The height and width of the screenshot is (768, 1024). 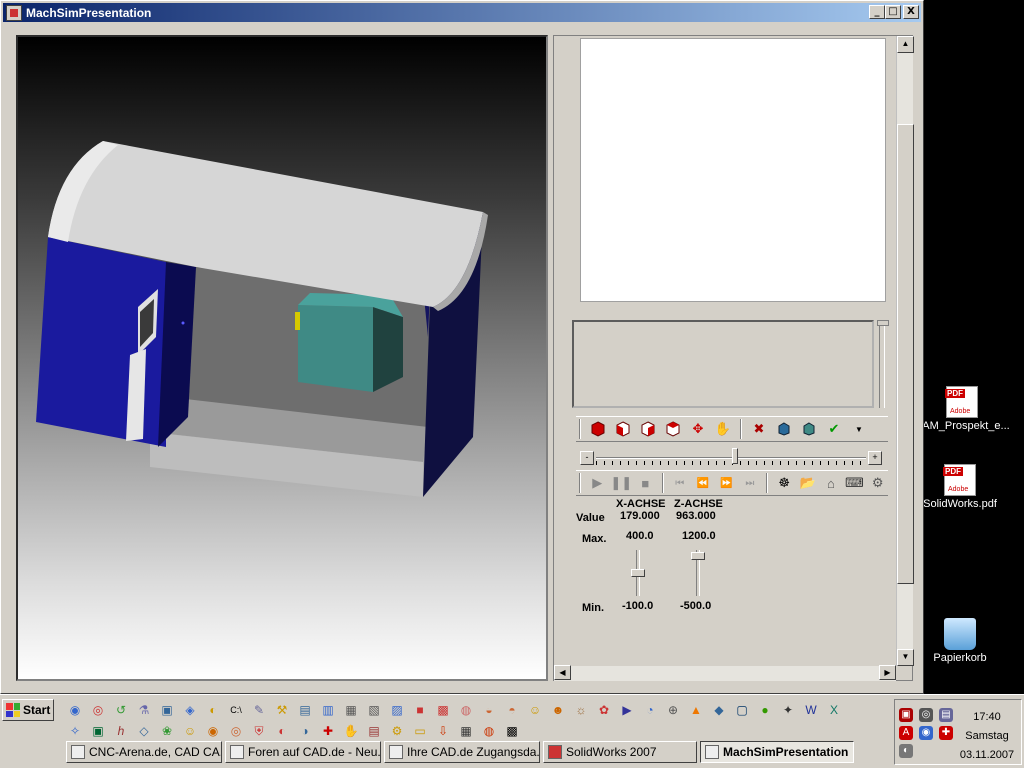 What do you see at coordinates (906, 751) in the screenshot?
I see `volume-icon: ◐` at bounding box center [906, 751].